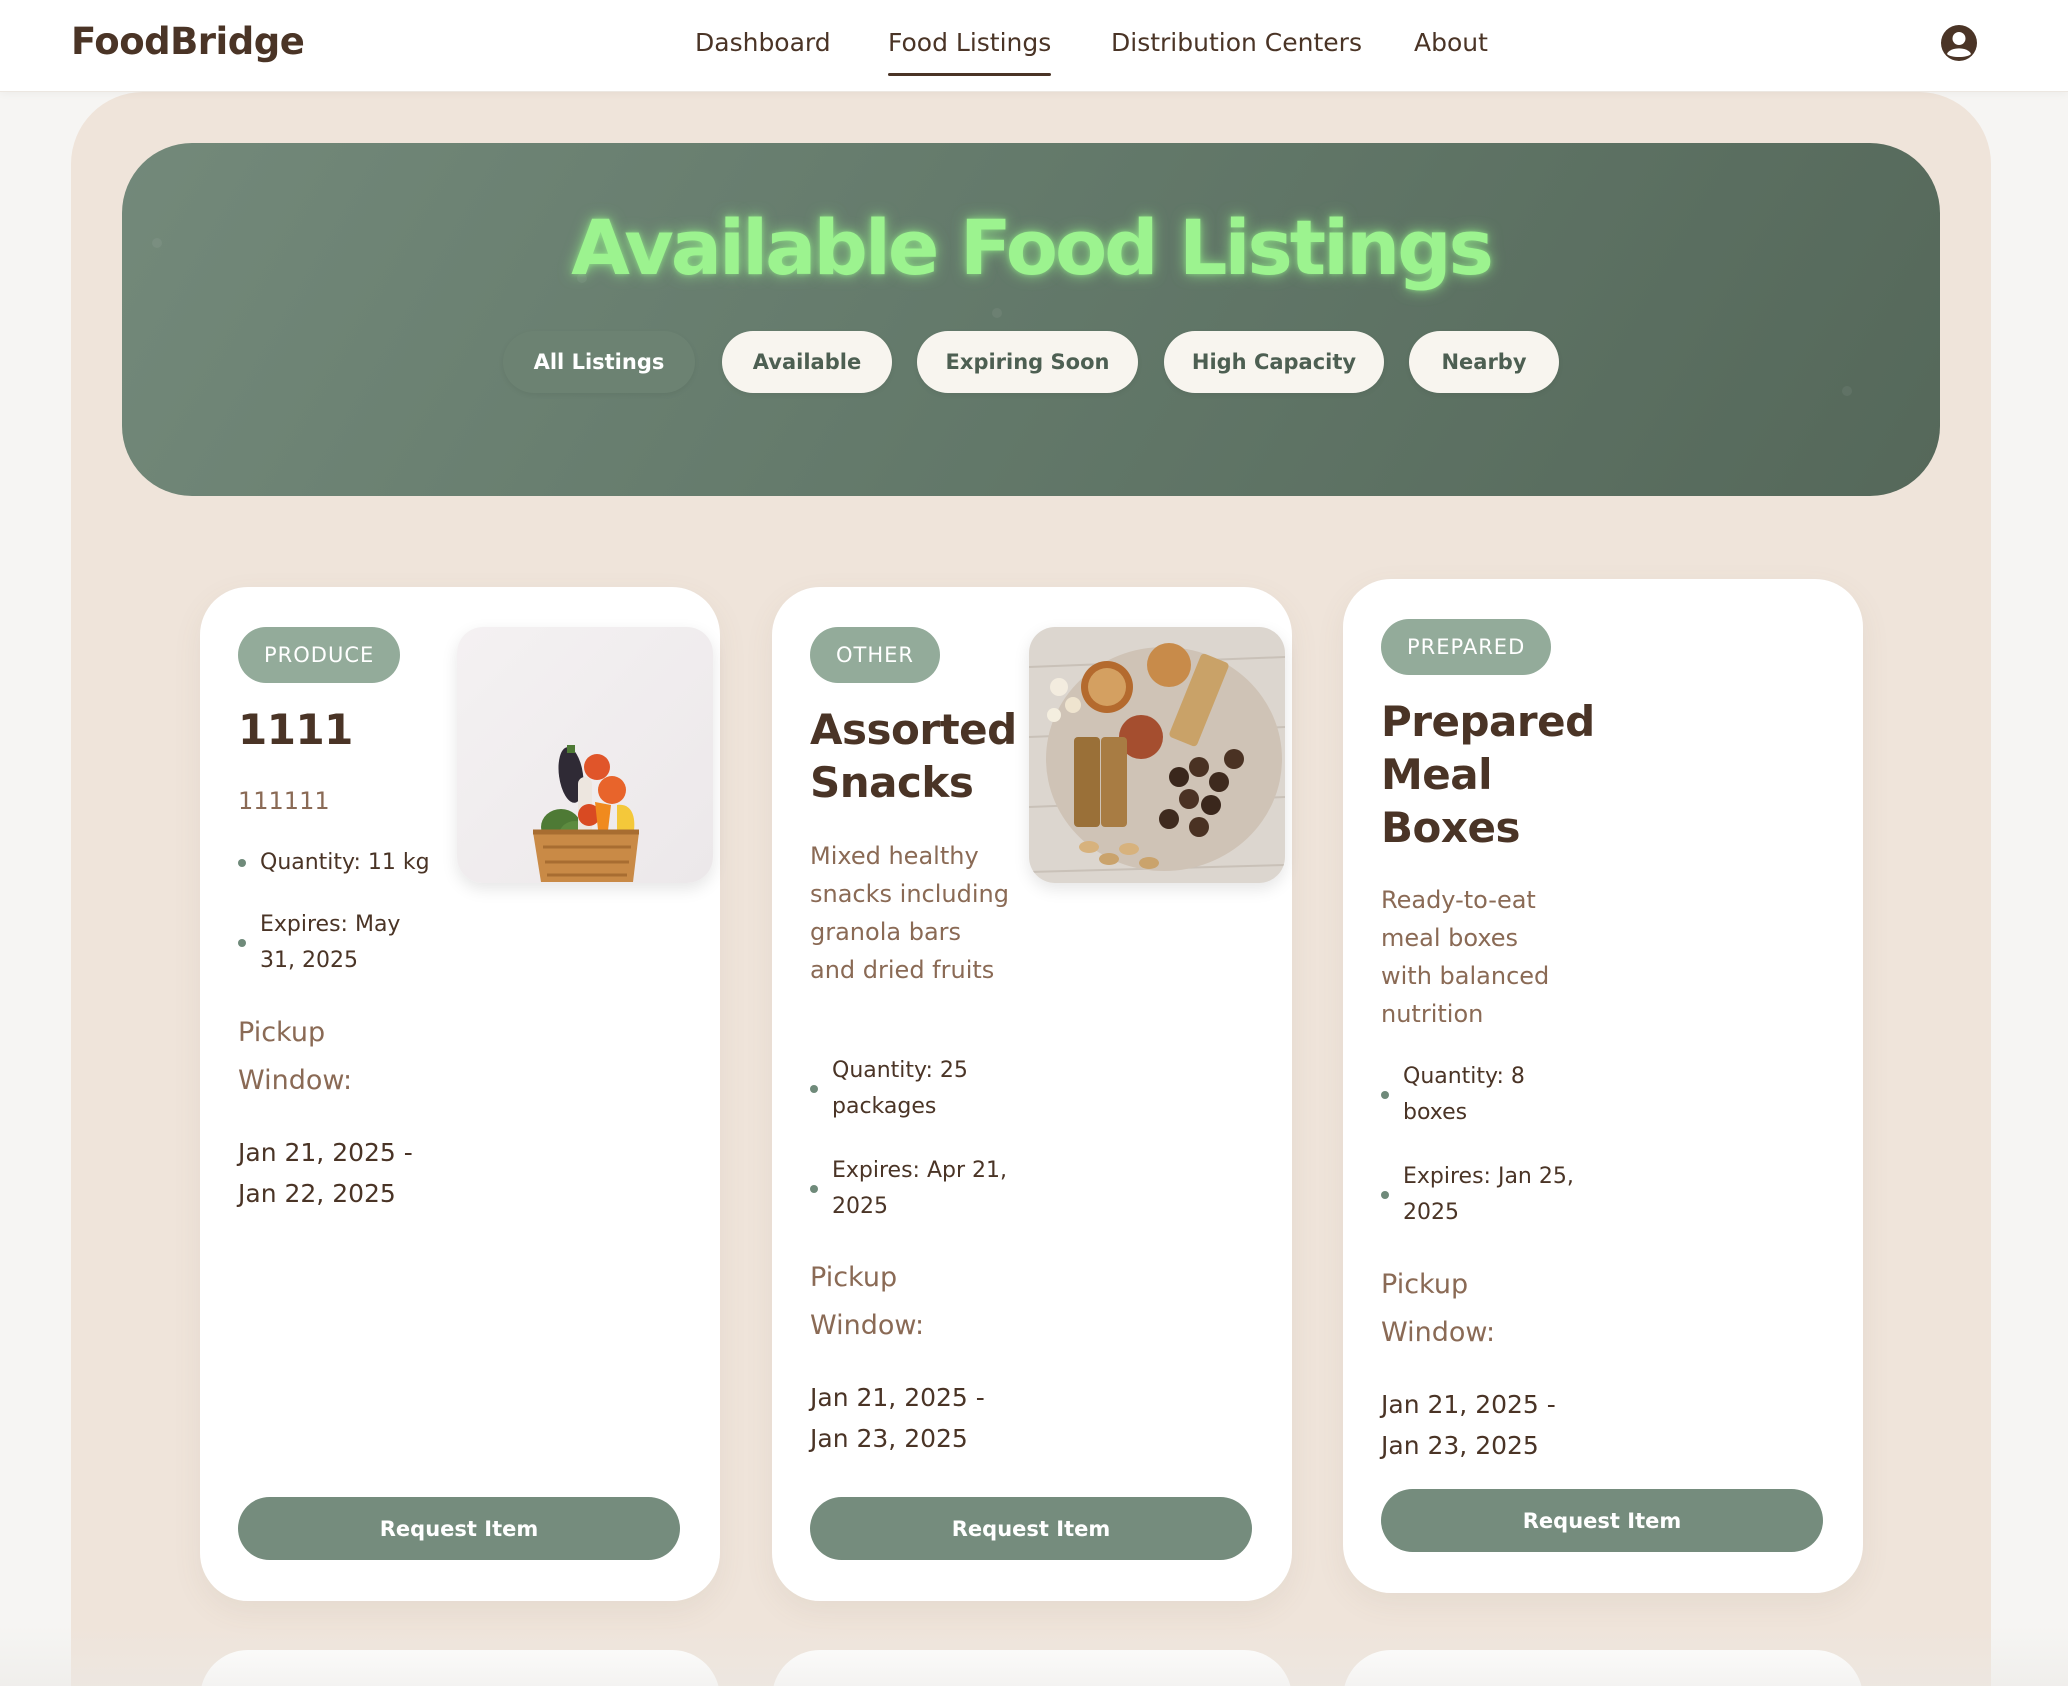  Describe the element at coordinates (1464, 1094) in the screenshot. I see `quantity-text: Quantity: 8 boxes` at that location.